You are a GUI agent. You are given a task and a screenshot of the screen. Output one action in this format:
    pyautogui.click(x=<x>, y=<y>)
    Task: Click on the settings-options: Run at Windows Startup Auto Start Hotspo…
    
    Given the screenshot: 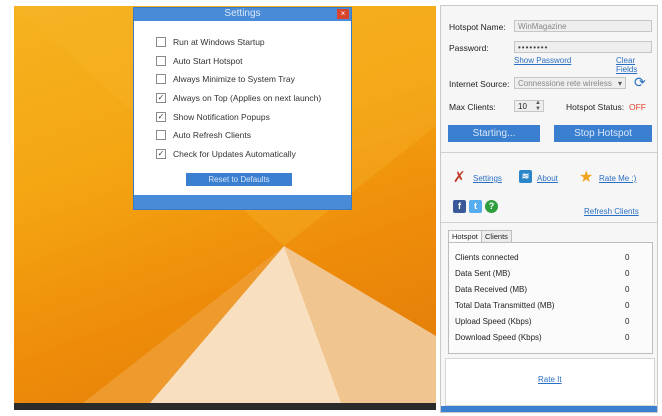 What is the action you would take?
    pyautogui.click(x=242, y=92)
    